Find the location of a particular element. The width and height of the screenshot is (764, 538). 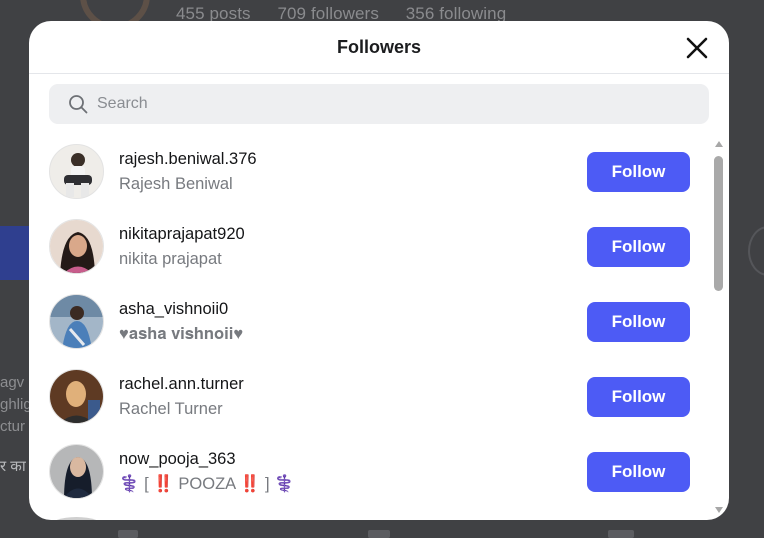

tagged-icon is located at coordinates (621, 534).